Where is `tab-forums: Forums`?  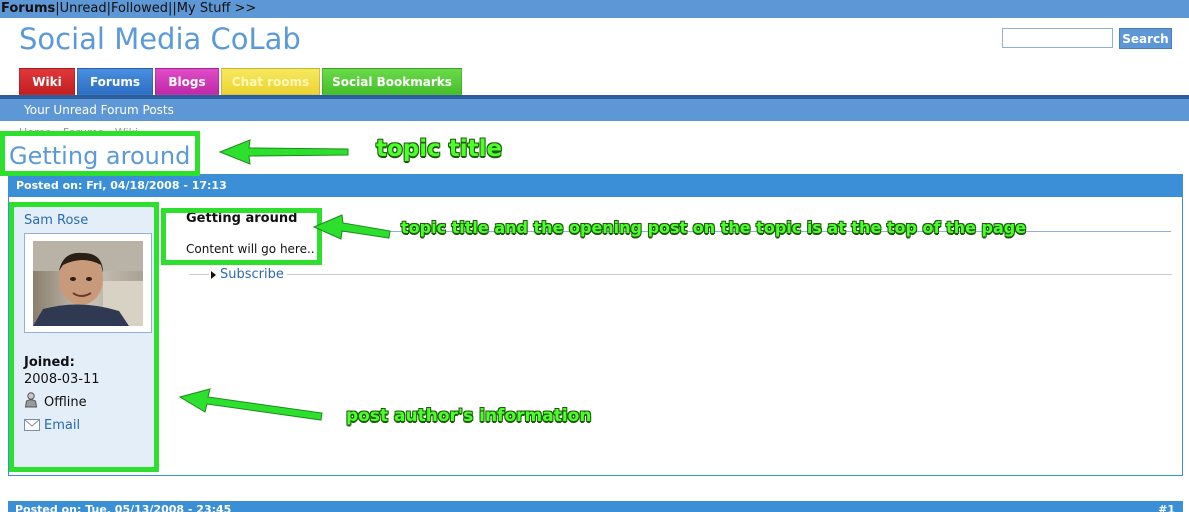 tab-forums: Forums is located at coordinates (115, 81).